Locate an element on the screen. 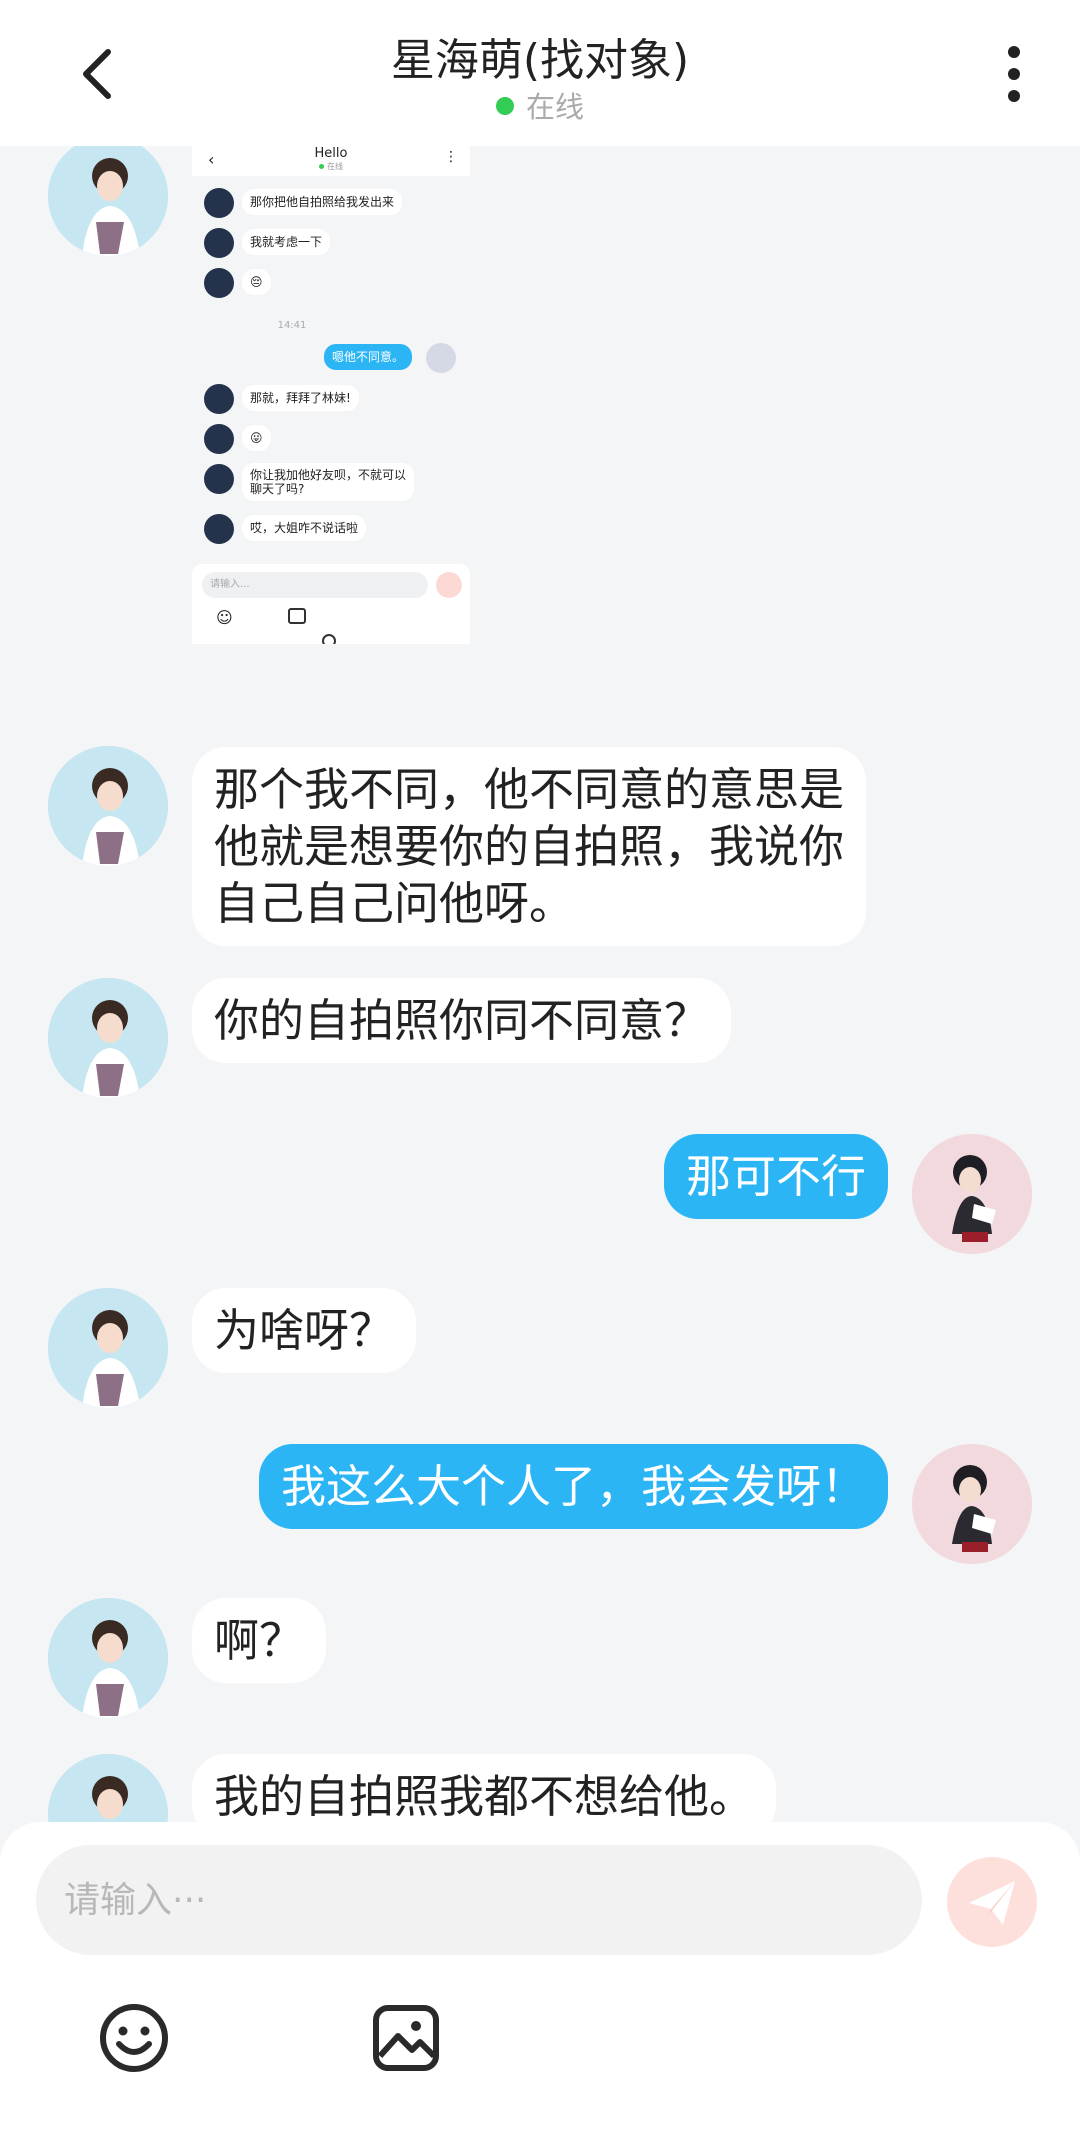 The height and width of the screenshot is (2133, 1080). online-status: 在线 is located at coordinates (540, 105).